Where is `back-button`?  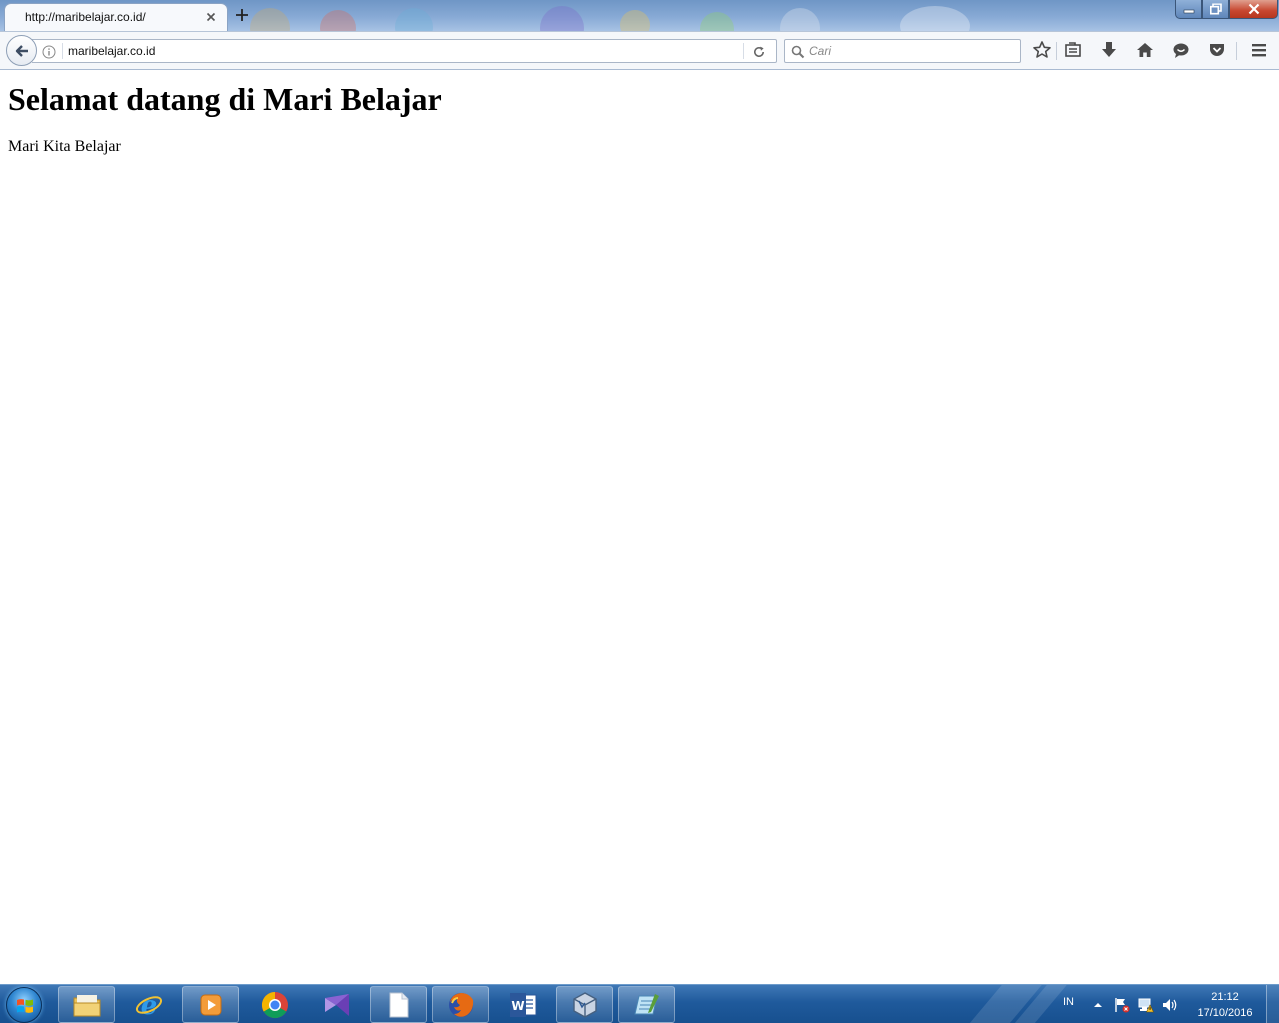
back-button is located at coordinates (21, 50).